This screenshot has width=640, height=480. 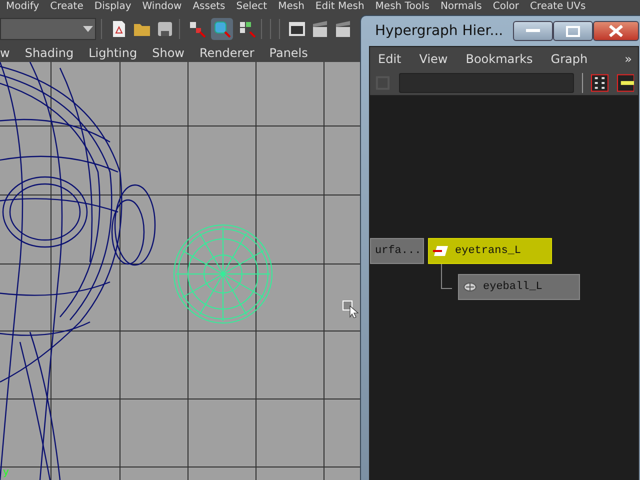 What do you see at coordinates (5, 53) in the screenshot?
I see `menu-item: w` at bounding box center [5, 53].